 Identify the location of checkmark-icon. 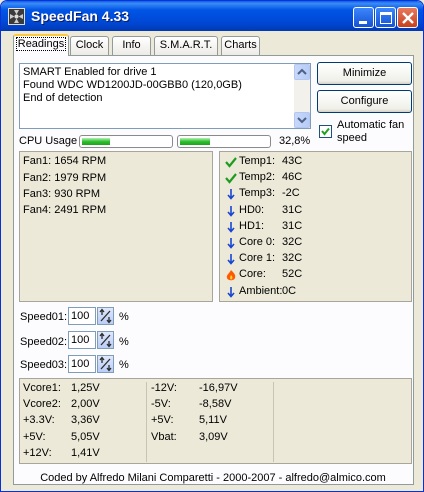
(325, 131).